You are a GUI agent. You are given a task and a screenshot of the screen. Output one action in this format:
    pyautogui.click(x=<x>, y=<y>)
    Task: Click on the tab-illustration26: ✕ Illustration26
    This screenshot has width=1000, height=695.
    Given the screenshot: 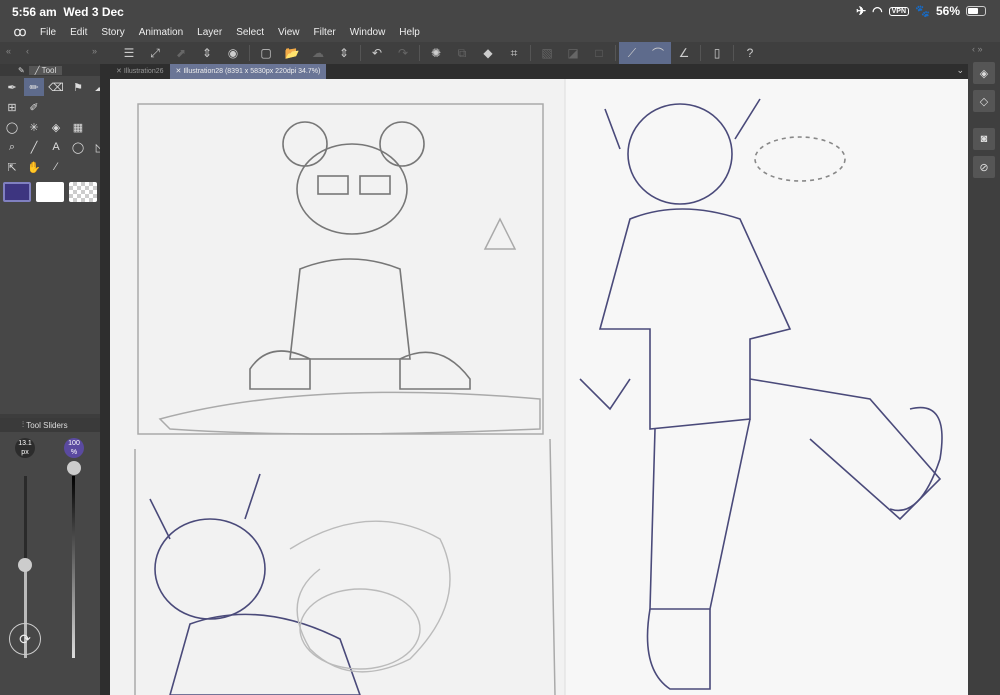 What is the action you would take?
    pyautogui.click(x=140, y=71)
    